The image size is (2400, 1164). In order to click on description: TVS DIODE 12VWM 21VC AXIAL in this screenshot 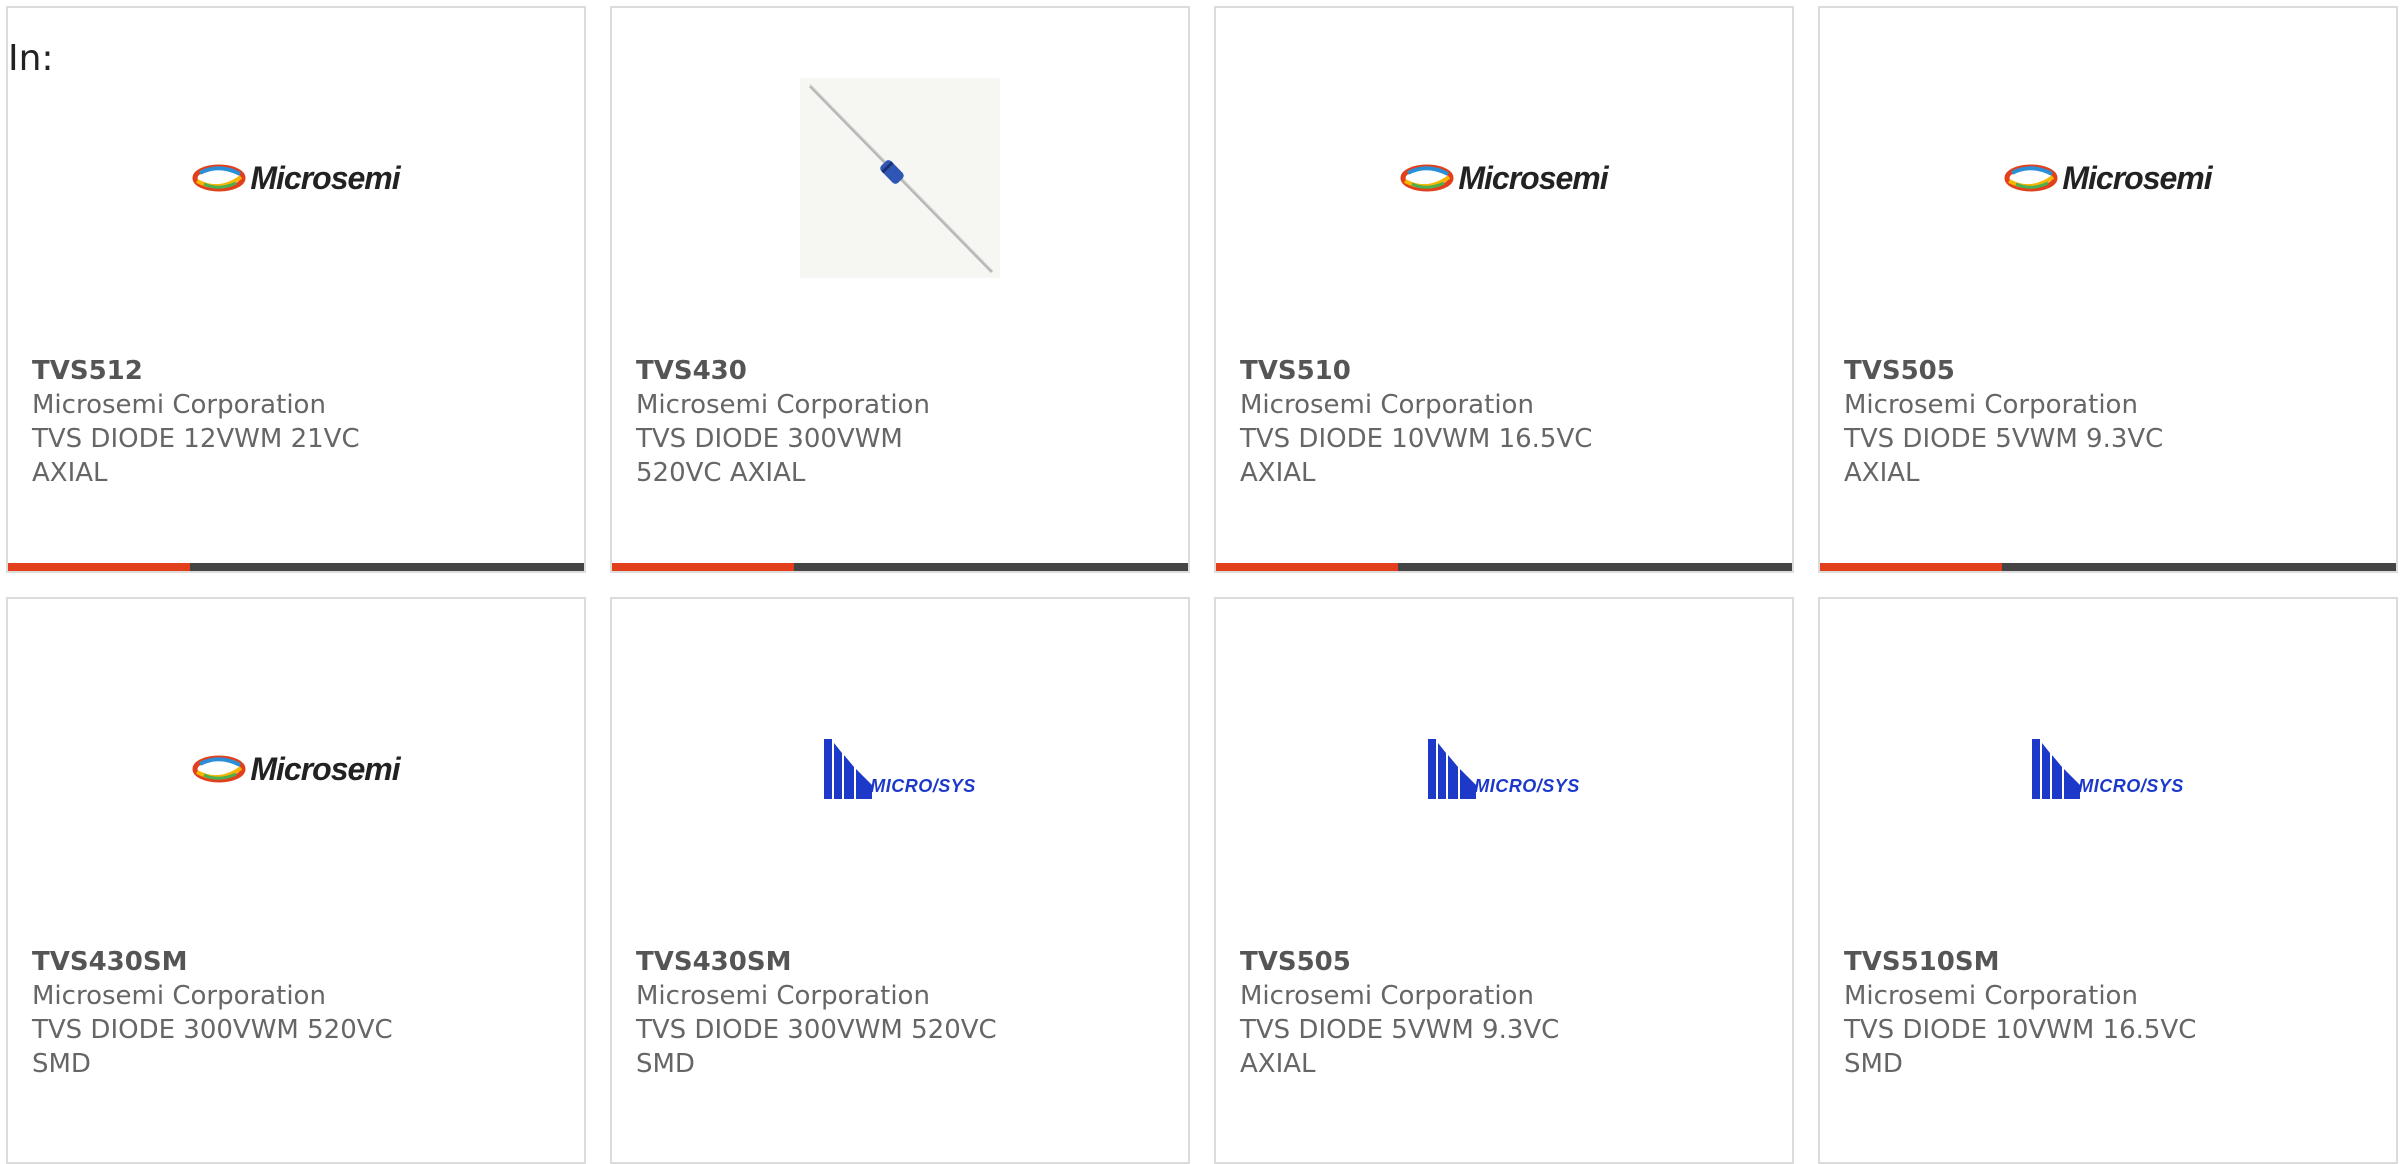, I will do `click(196, 456)`.